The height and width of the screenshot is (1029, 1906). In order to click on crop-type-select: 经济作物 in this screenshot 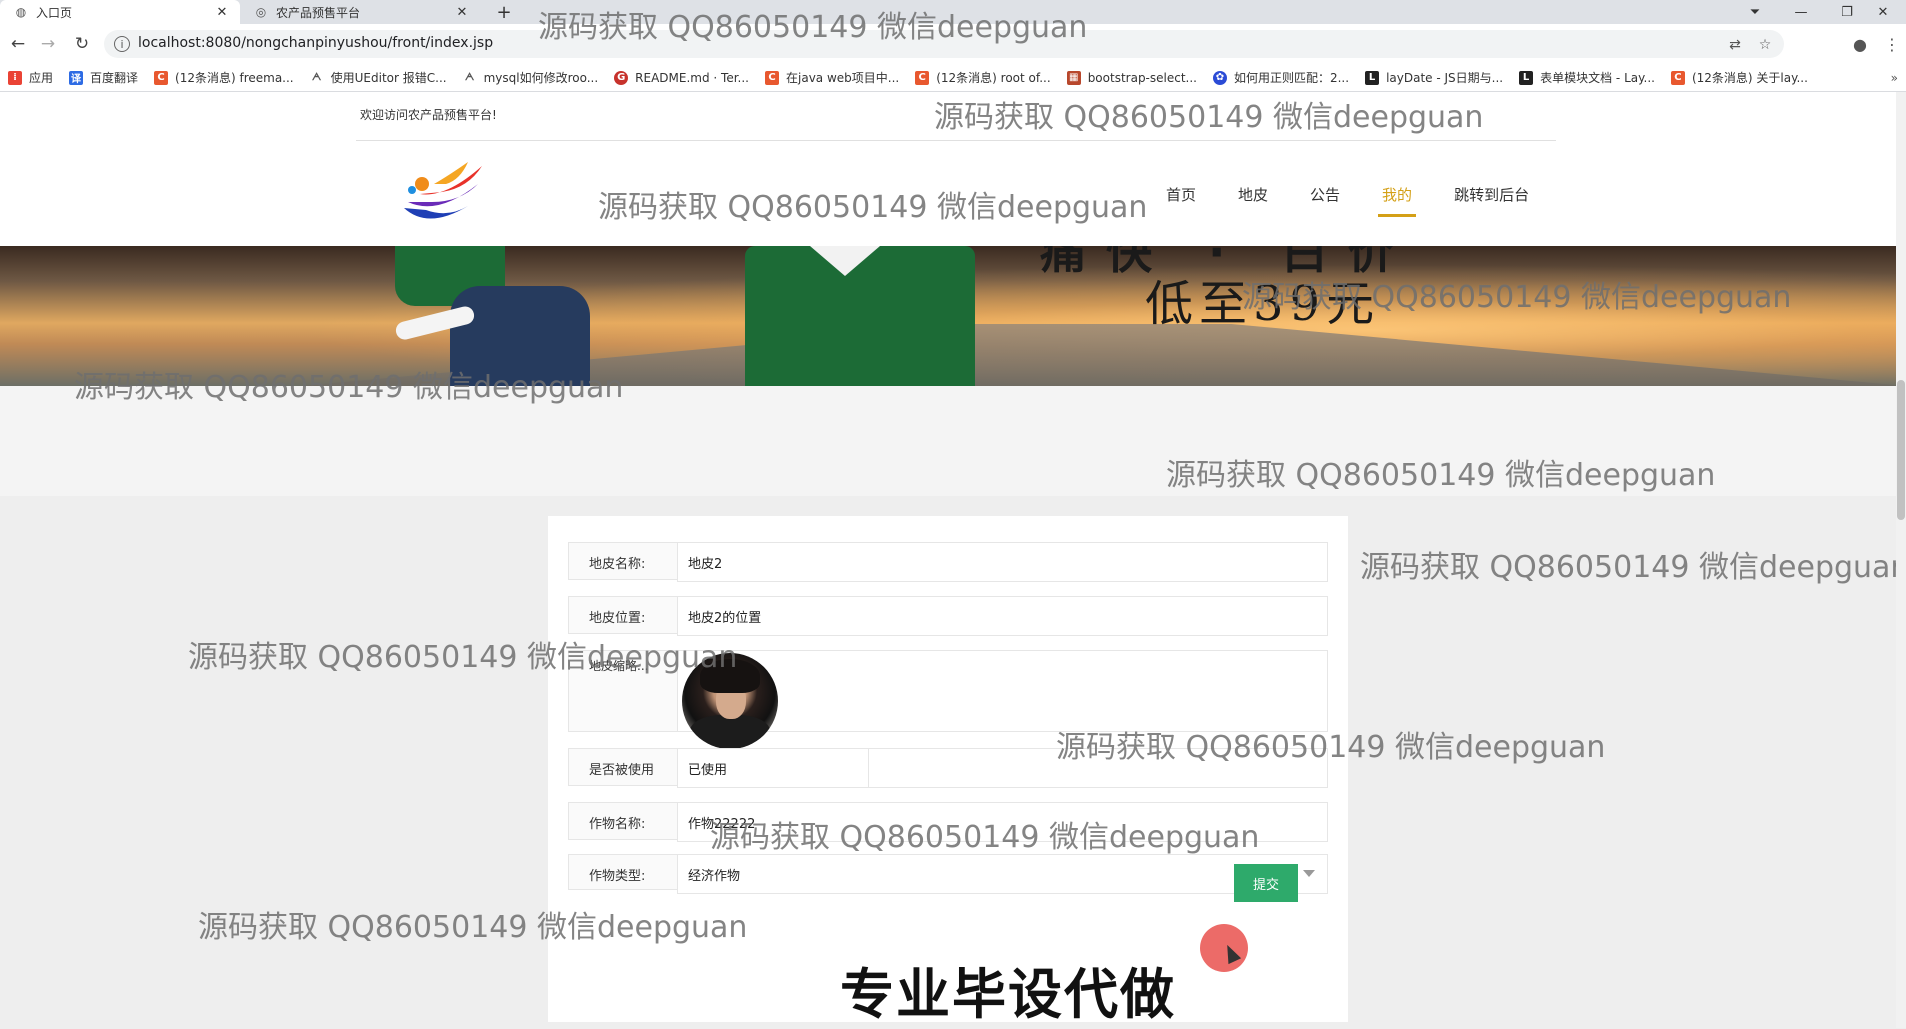, I will do `click(1002, 874)`.